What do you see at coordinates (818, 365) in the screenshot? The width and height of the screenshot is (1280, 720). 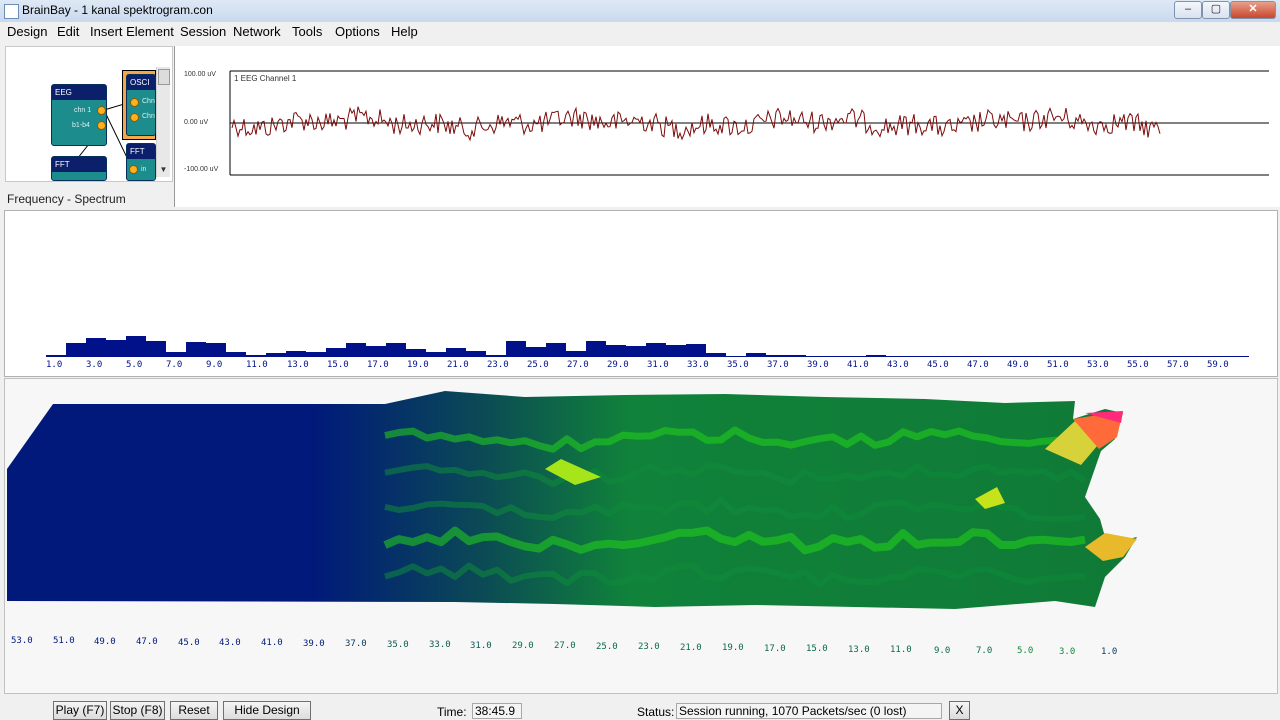 I see `spectrum-tick: 39.0` at bounding box center [818, 365].